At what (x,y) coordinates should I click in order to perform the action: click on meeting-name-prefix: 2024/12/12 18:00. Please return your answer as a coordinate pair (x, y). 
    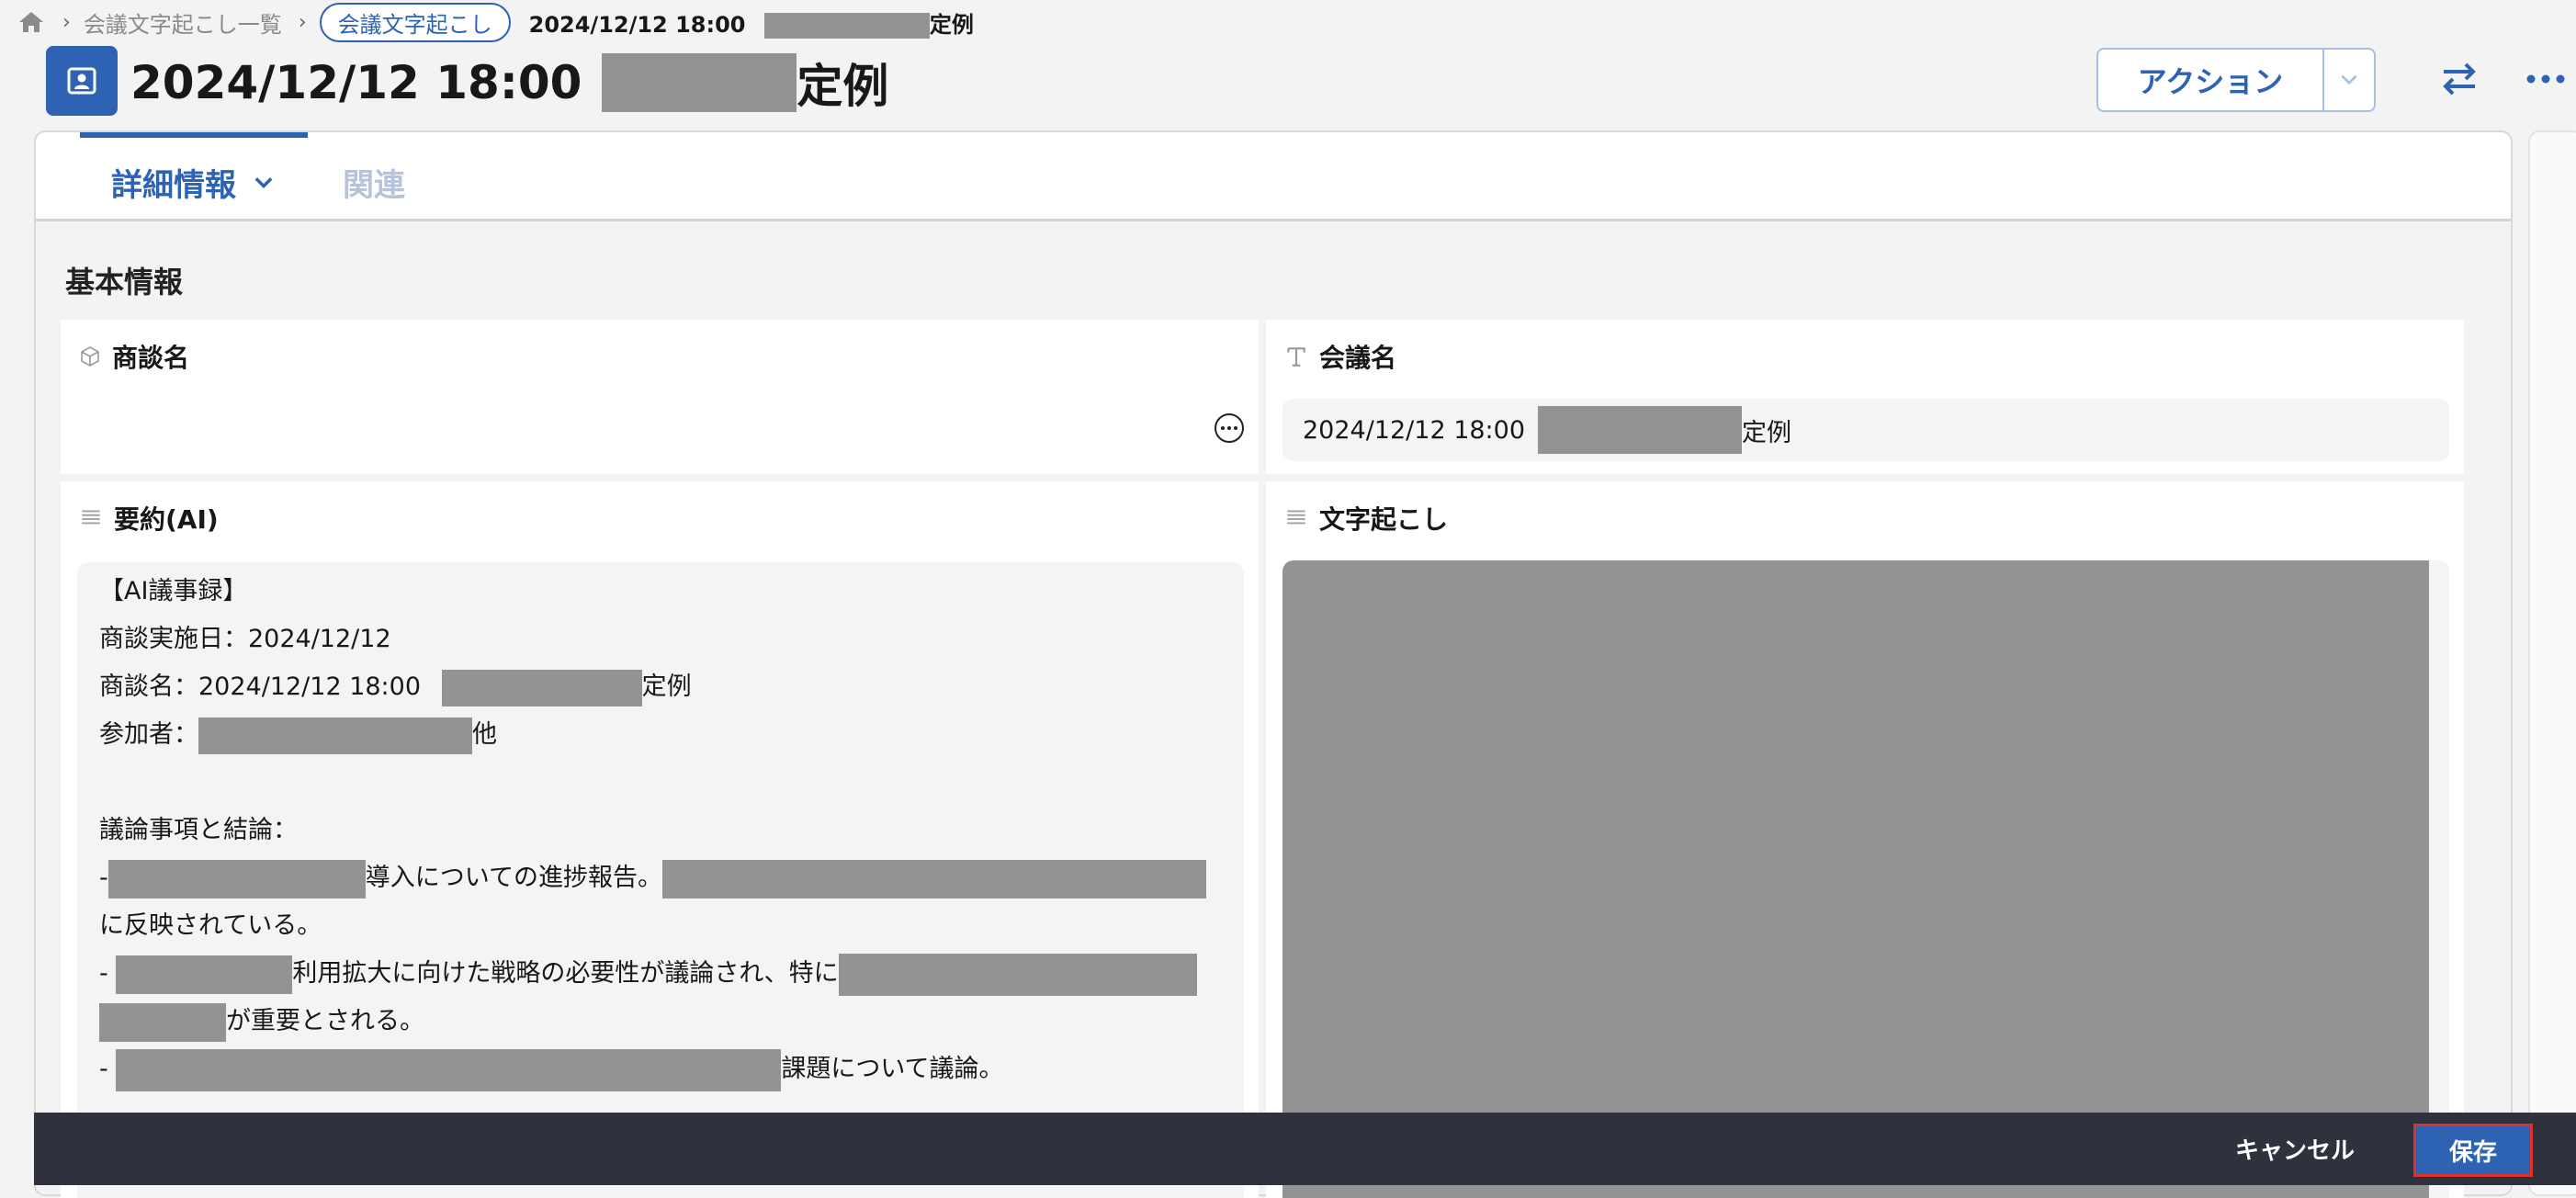
    Looking at the image, I should click on (1414, 430).